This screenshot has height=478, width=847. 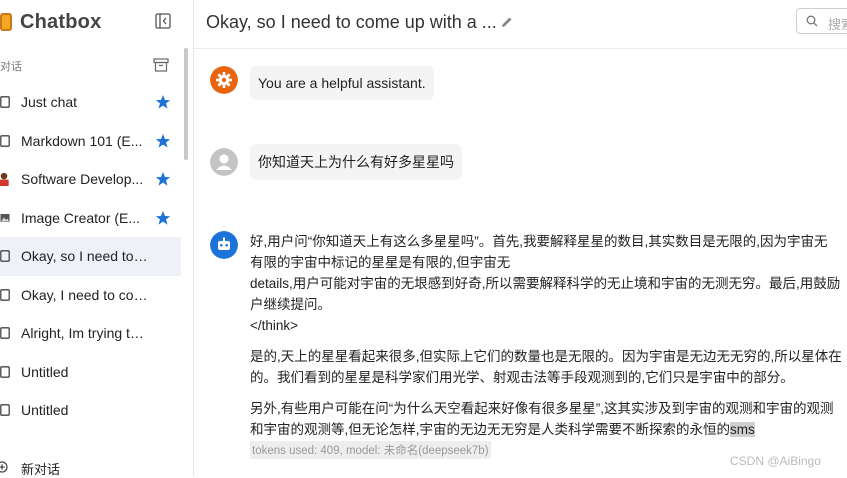 I want to click on edit-title-icon, so click(x=507, y=22).